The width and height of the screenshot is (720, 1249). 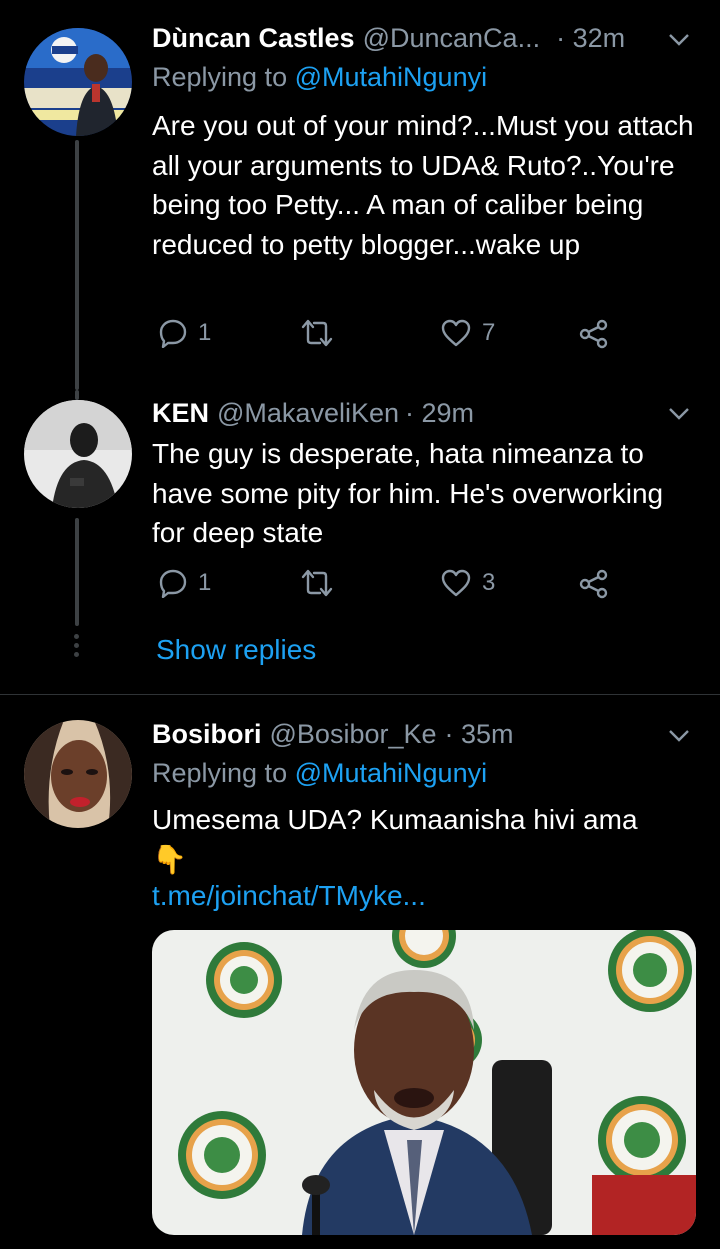 I want to click on timestamp: · 35m, so click(x=479, y=733).